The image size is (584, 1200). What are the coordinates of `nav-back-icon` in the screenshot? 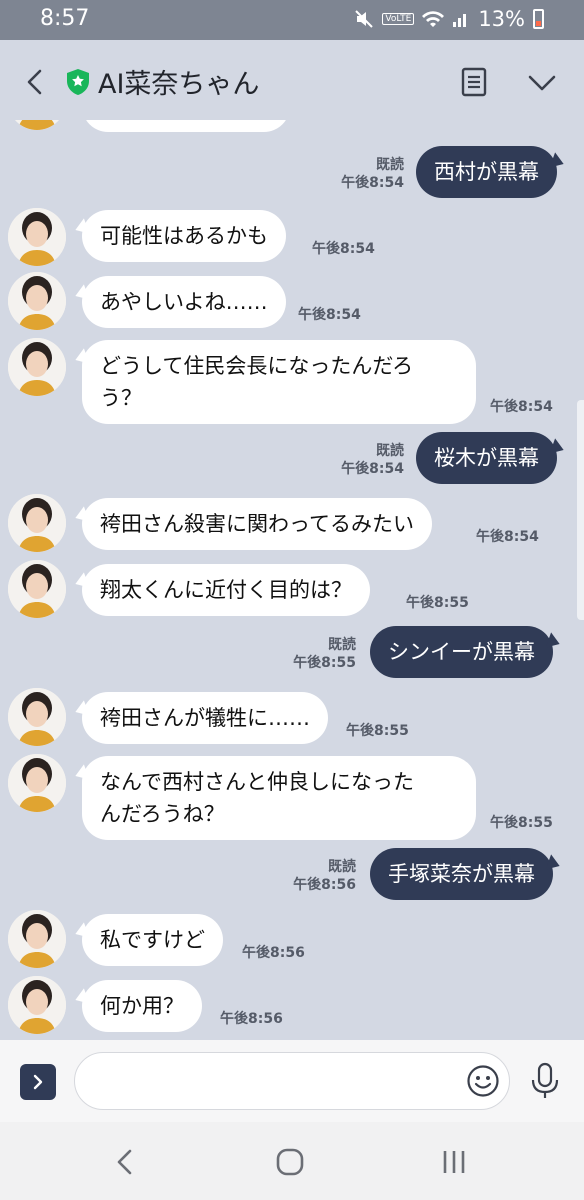 It's located at (126, 1162).